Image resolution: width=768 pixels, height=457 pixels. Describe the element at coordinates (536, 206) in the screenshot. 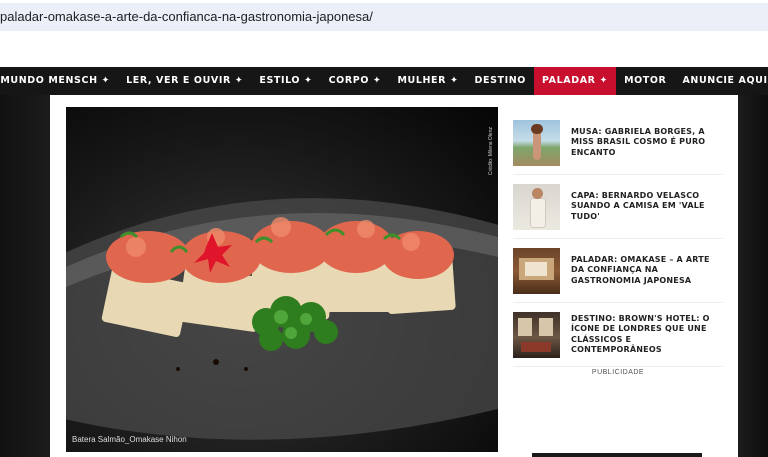

I see `portrait-photo-icon` at that location.